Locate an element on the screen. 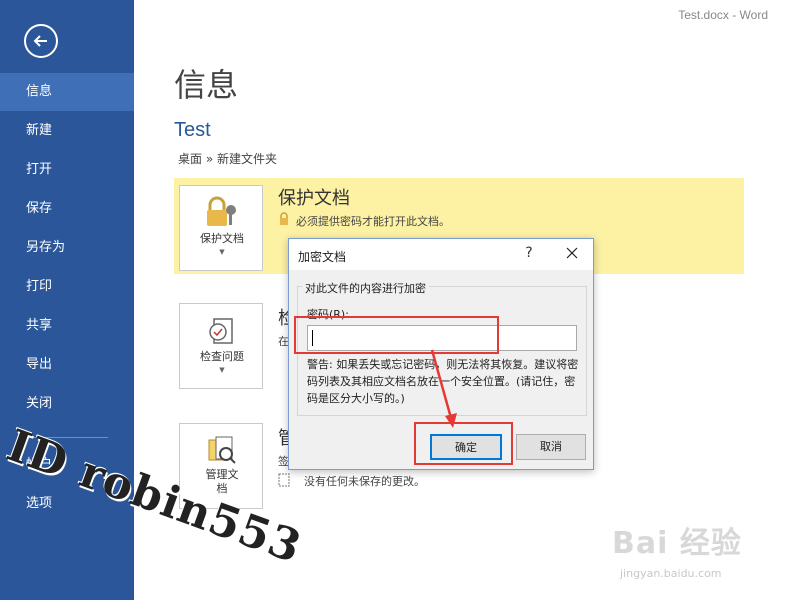  manage-document-icon is located at coordinates (222, 450).